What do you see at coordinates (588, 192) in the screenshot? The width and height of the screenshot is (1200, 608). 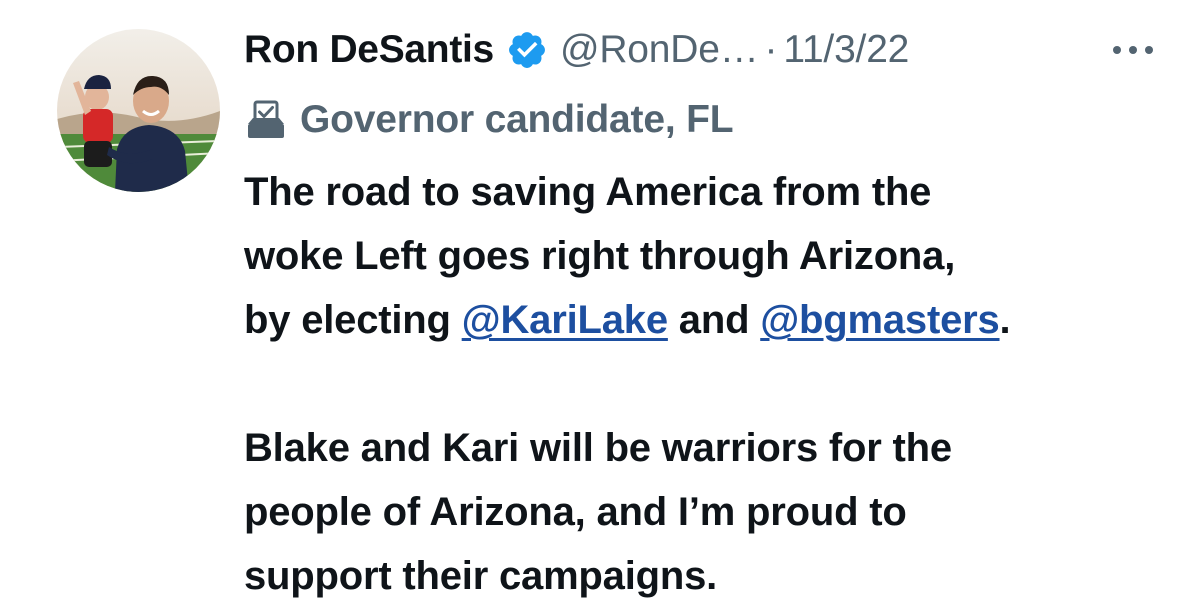 I see `tweet-text-line: The road to saving America from the` at bounding box center [588, 192].